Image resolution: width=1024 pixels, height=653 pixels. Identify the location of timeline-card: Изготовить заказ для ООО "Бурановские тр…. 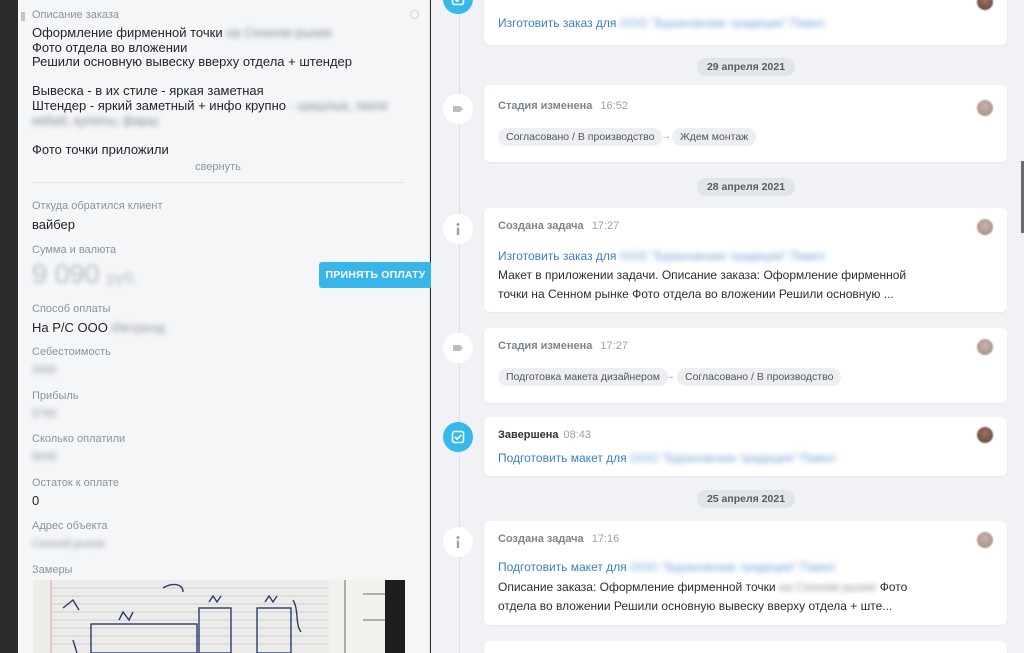
(745, 22).